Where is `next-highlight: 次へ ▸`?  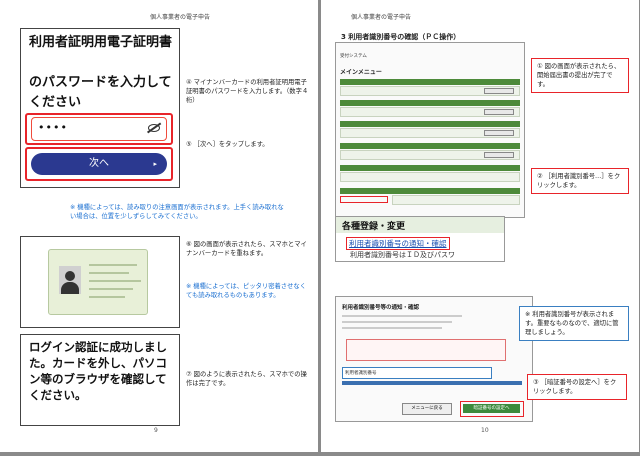
next-highlight: 次へ ▸ is located at coordinates (99, 164).